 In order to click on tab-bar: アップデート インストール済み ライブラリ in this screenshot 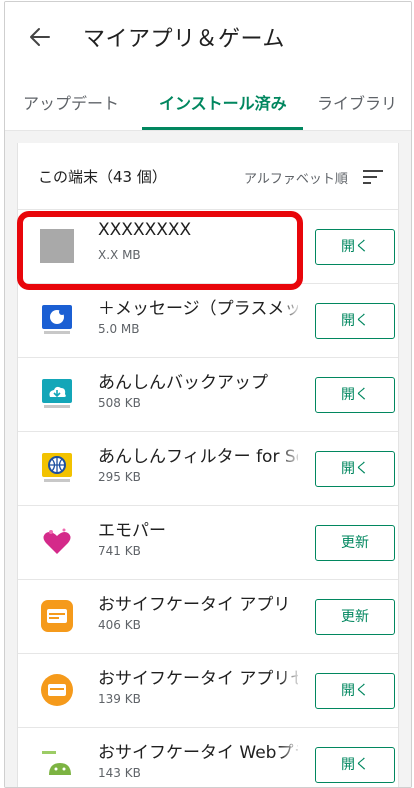, I will do `click(208, 100)`.